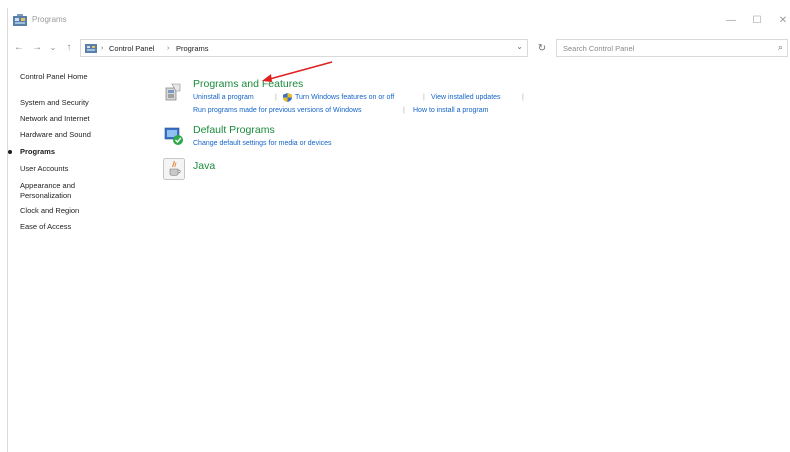 The width and height of the screenshot is (790, 452). I want to click on refresh-button: ↻, so click(542, 49).